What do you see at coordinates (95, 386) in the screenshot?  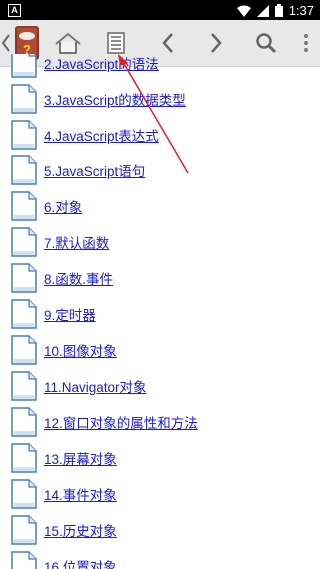 I see `chapter-link: 11.Navigator对象` at bounding box center [95, 386].